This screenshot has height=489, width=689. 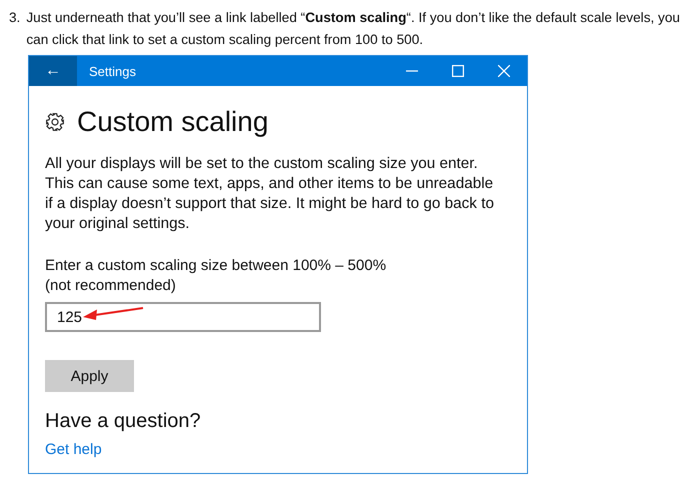 I want to click on settings-icon, so click(x=55, y=122).